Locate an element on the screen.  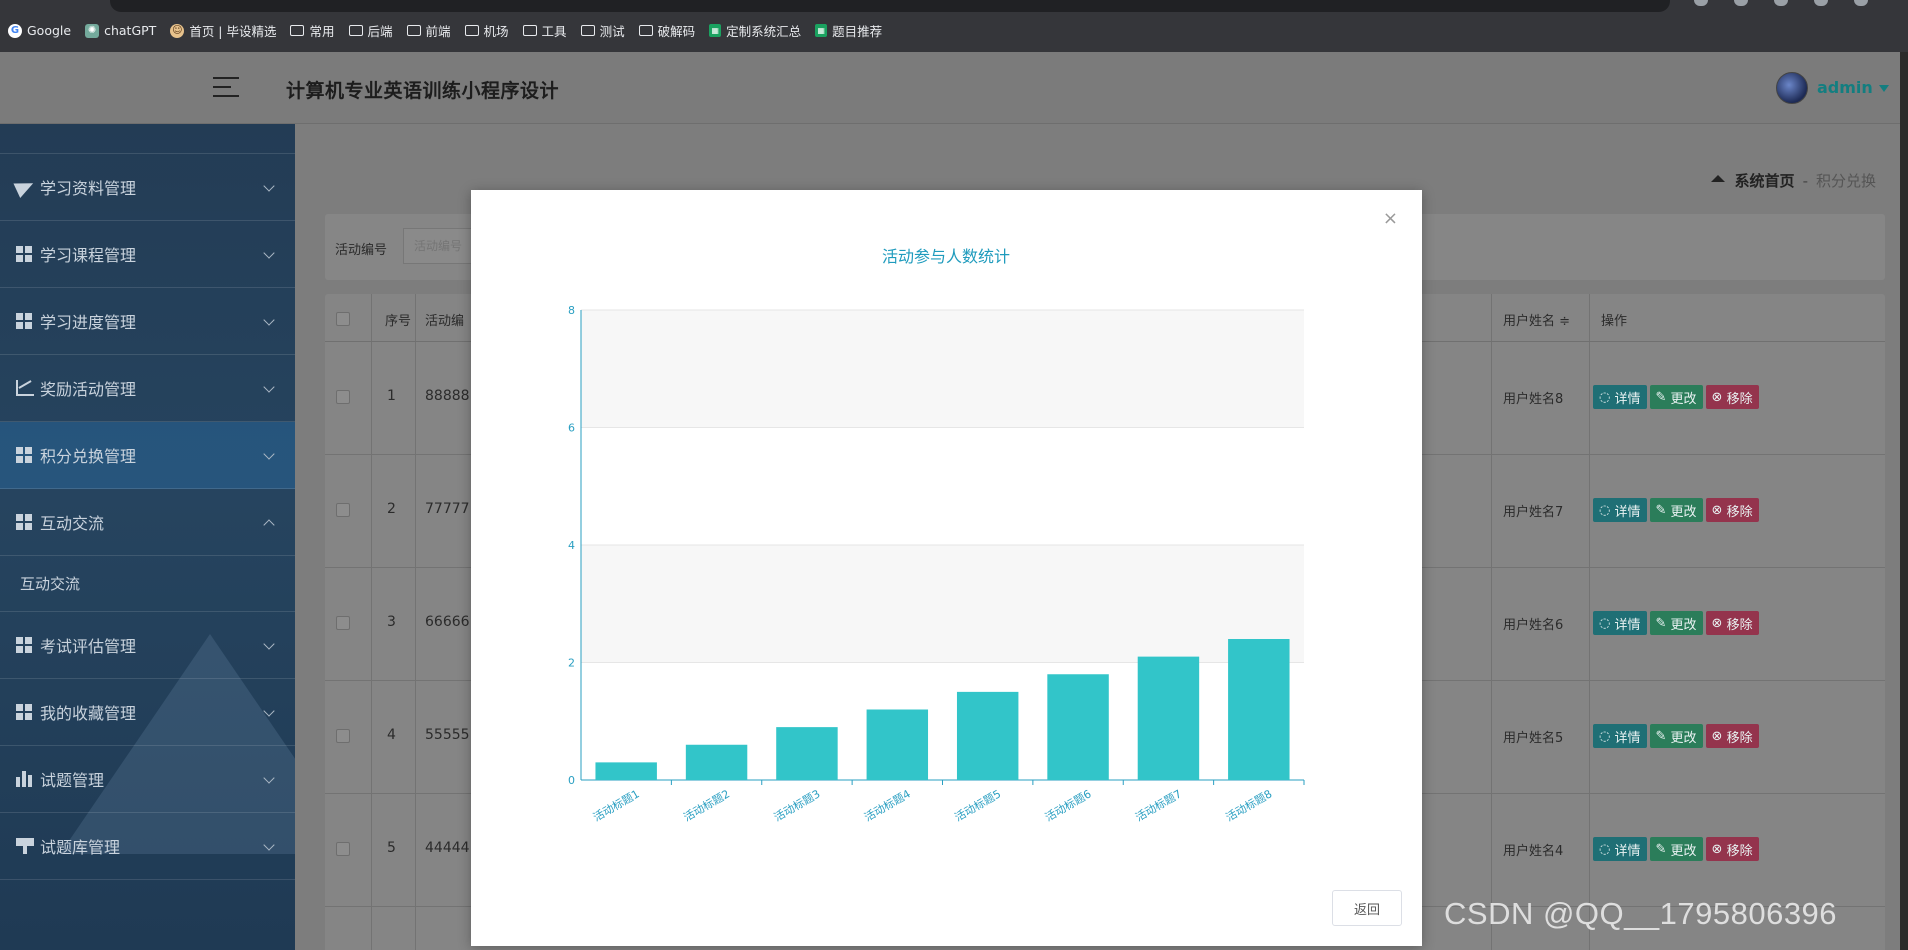
scrollbar is located at coordinates (1904, 501).